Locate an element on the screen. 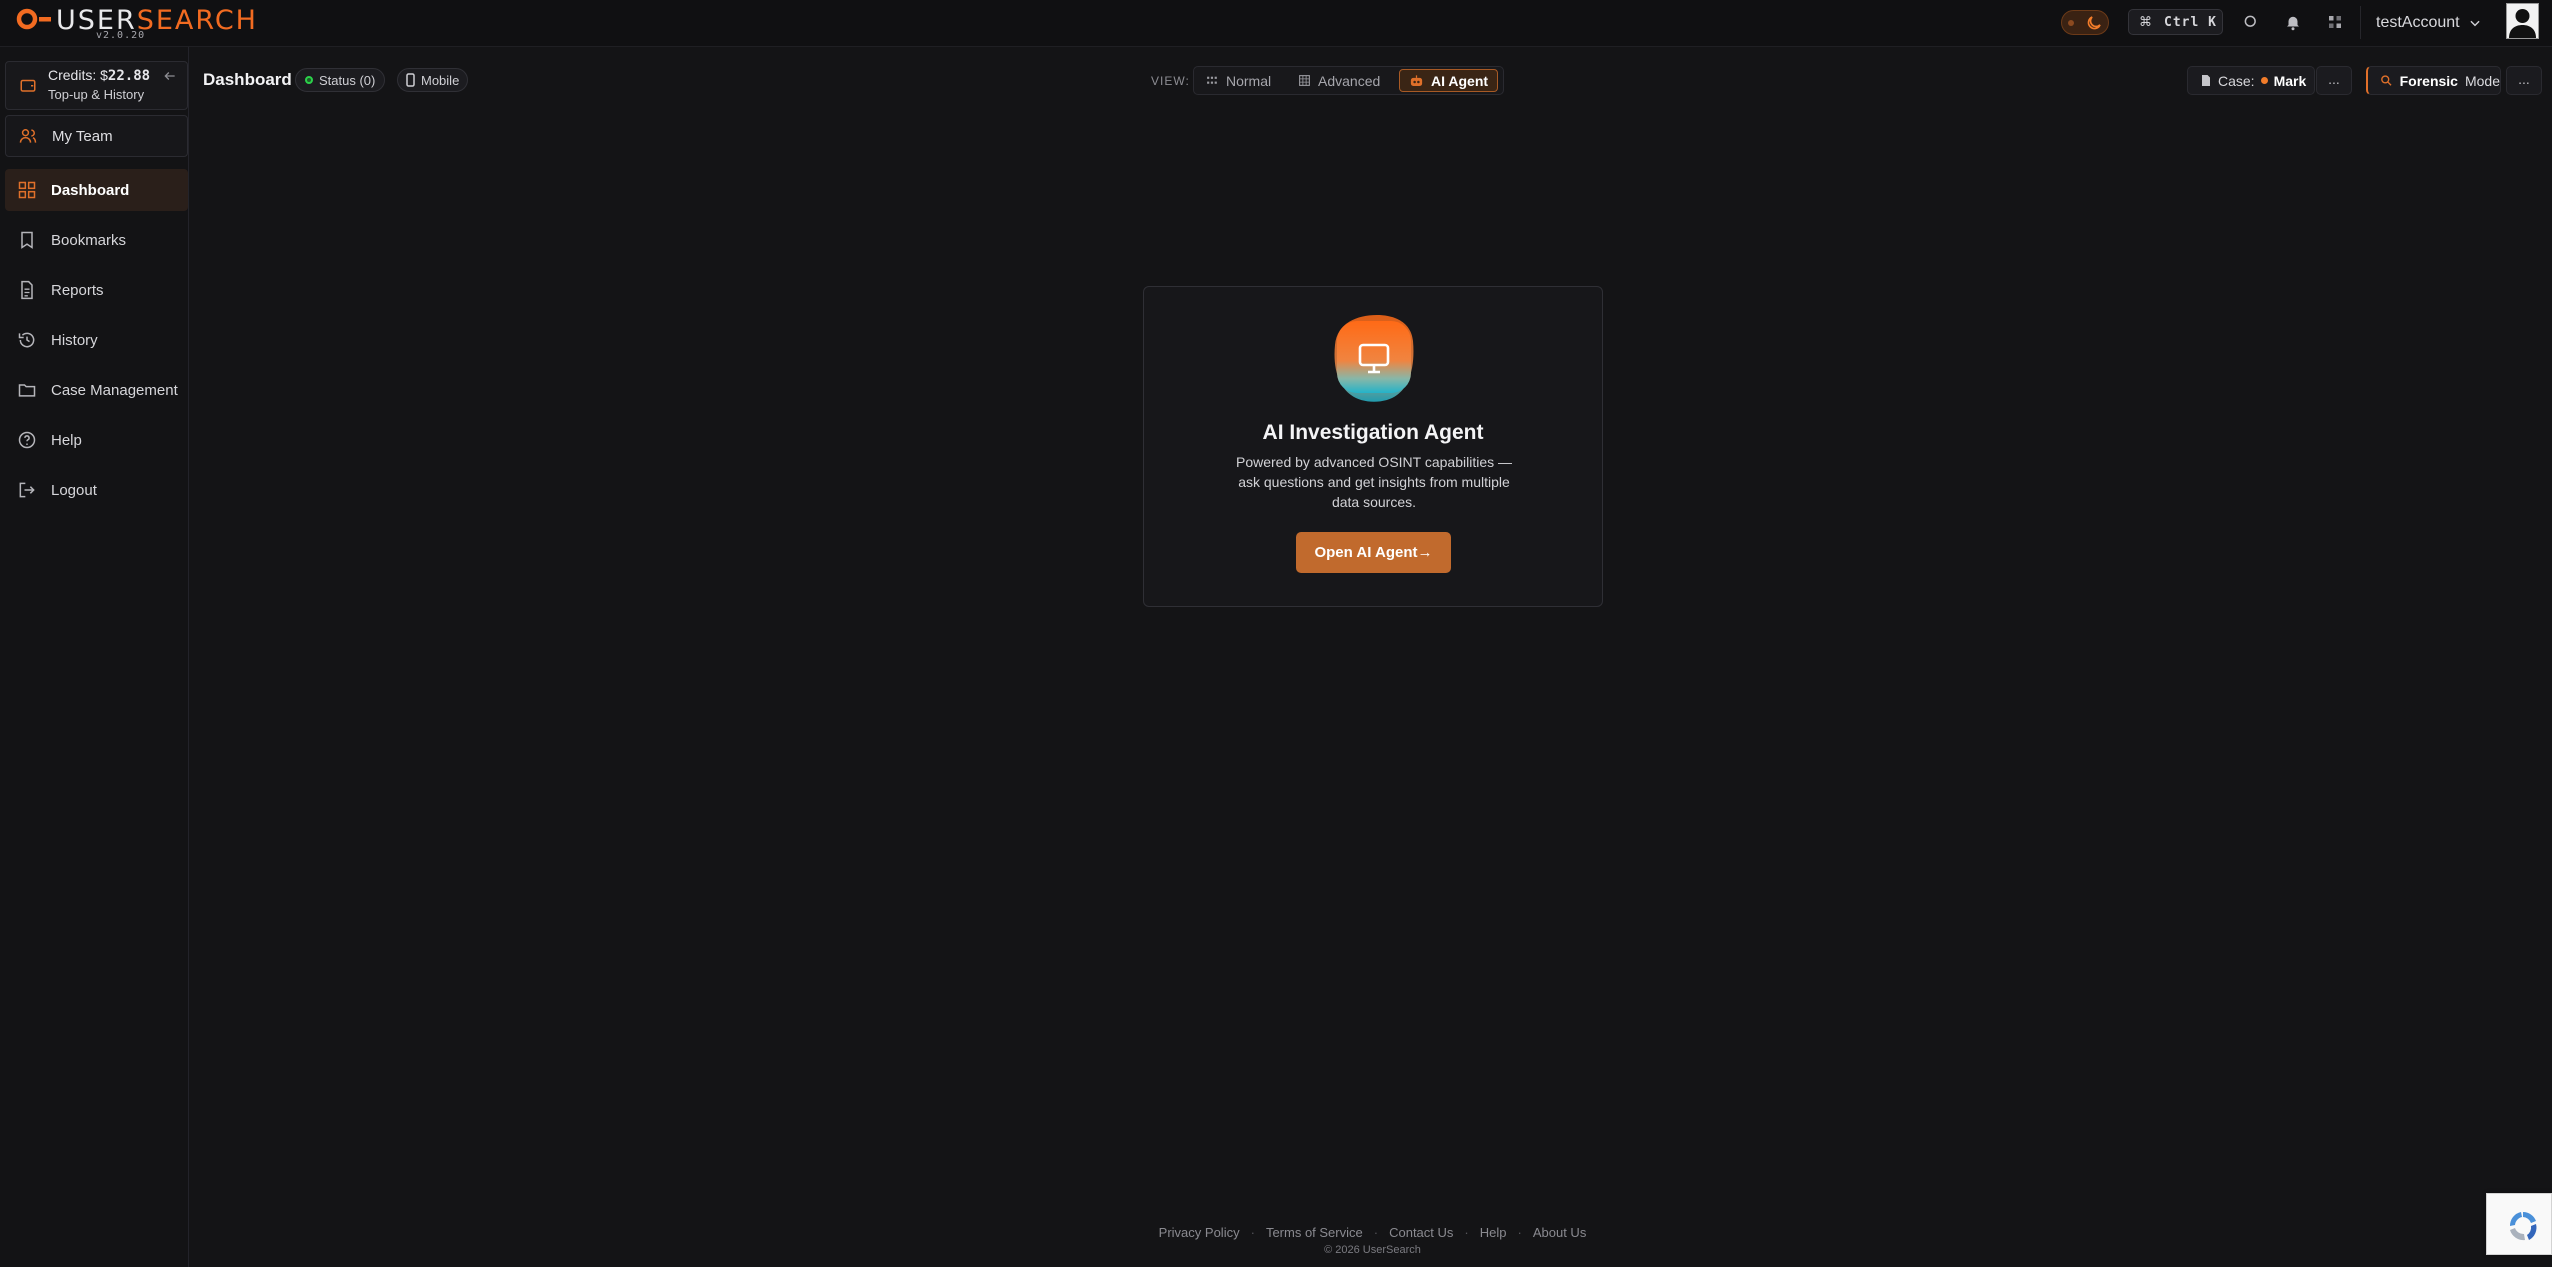 The height and width of the screenshot is (1267, 2552). view-ai-agent-button: AI Agent is located at coordinates (1449, 80).